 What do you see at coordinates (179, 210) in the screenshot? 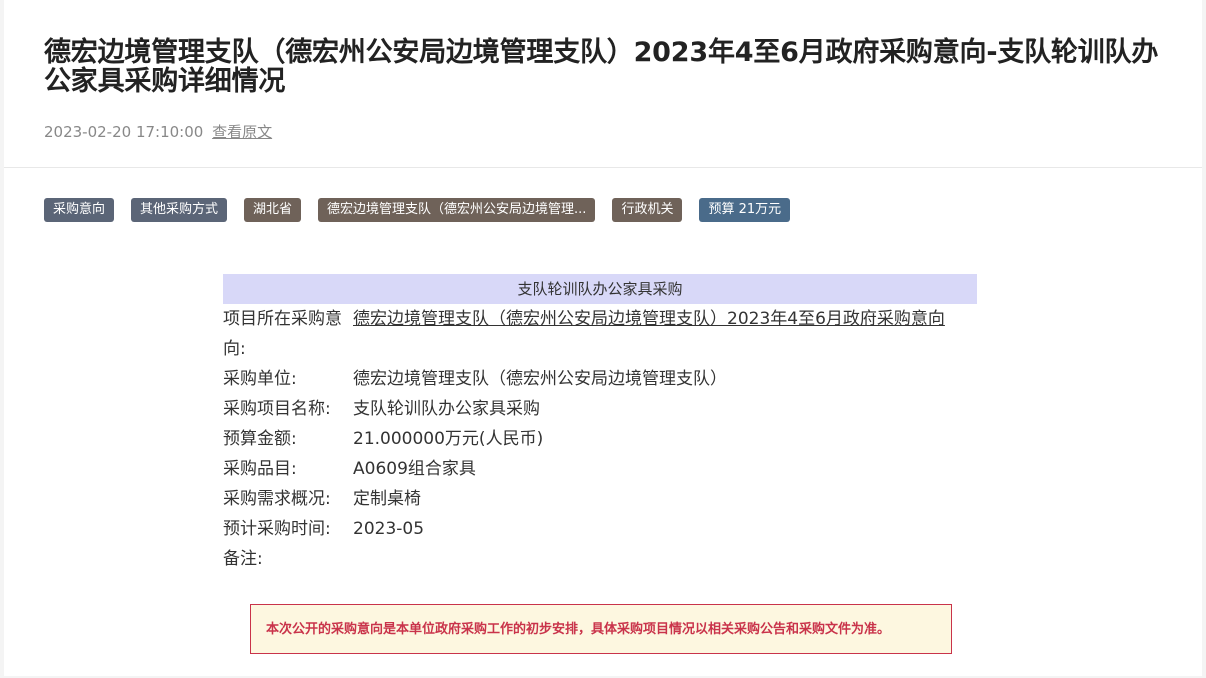
I see `tag-procurement-method: 其他采购方式` at bounding box center [179, 210].